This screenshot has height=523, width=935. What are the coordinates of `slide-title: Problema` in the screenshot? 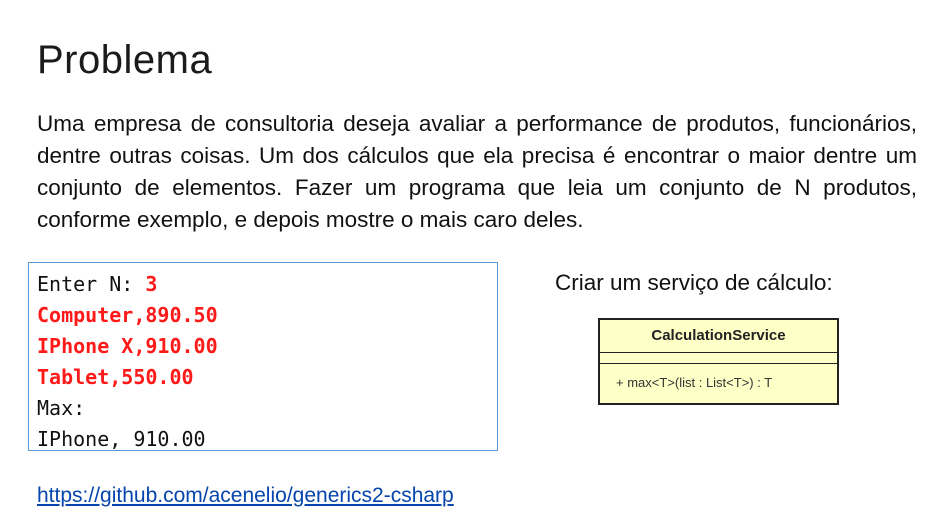 It's located at (125, 60).